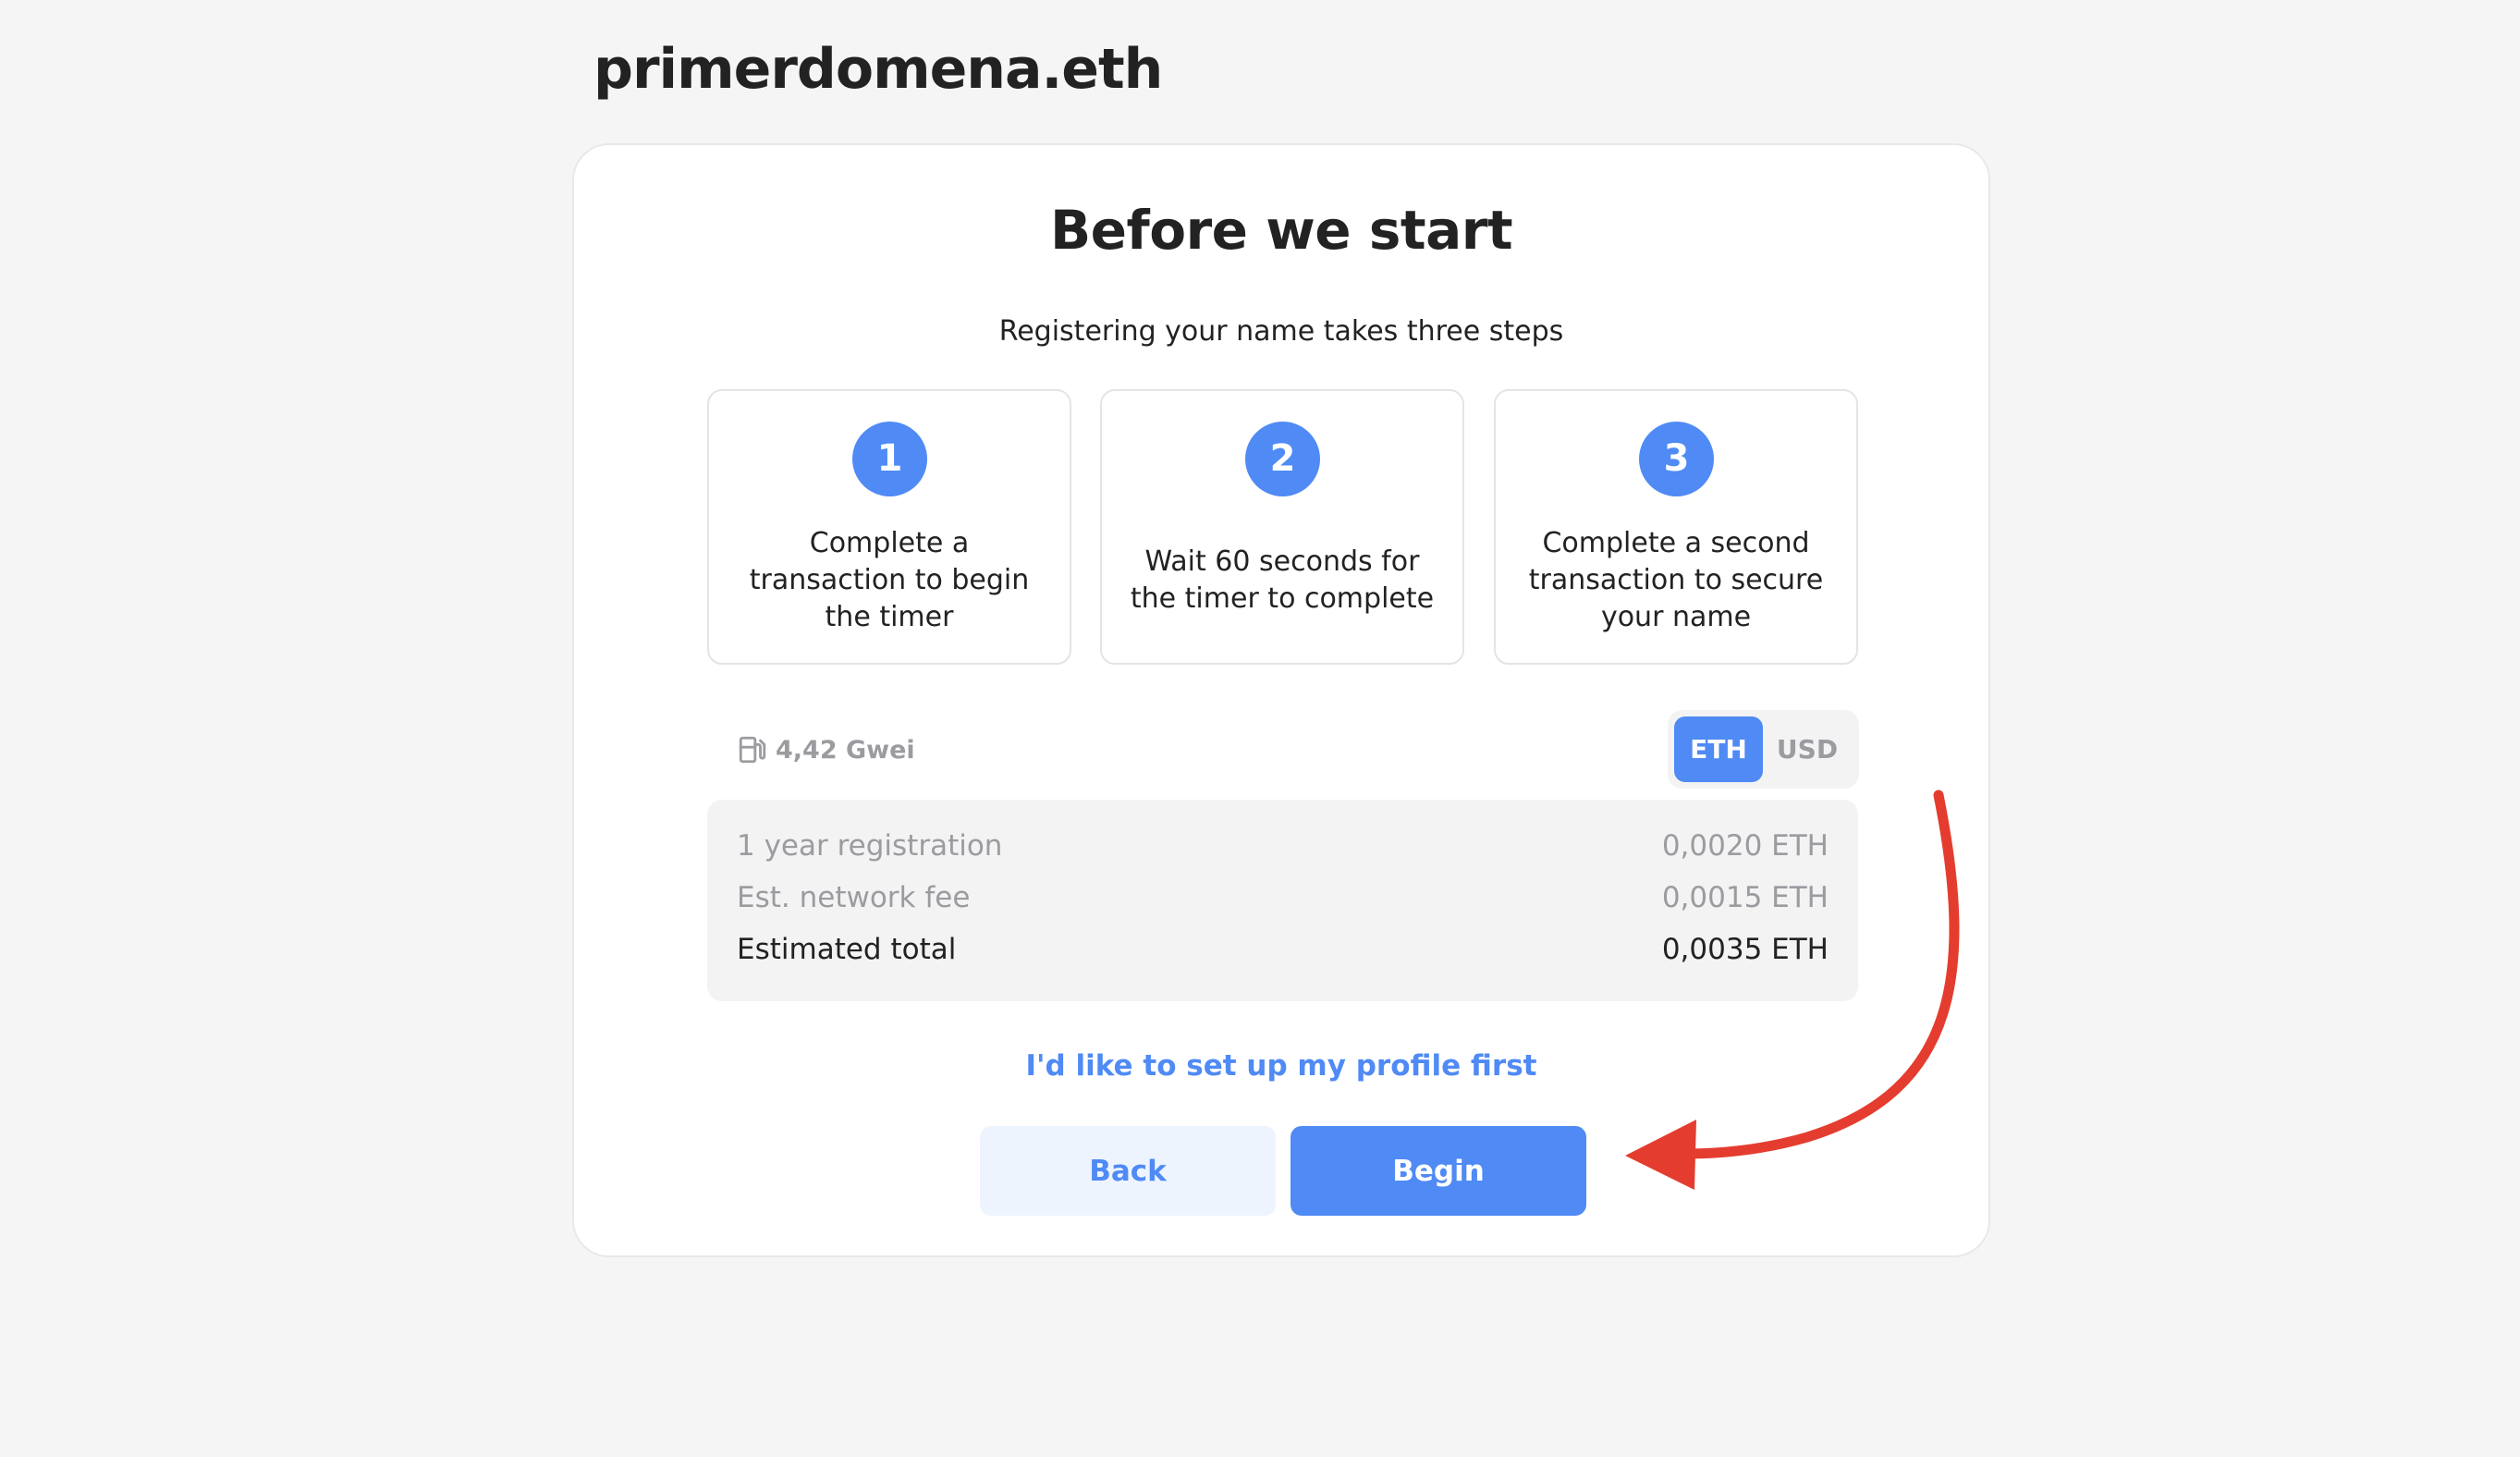  I want to click on setup-profile-link: I'd like to set up my profile first, so click(1281, 1066).